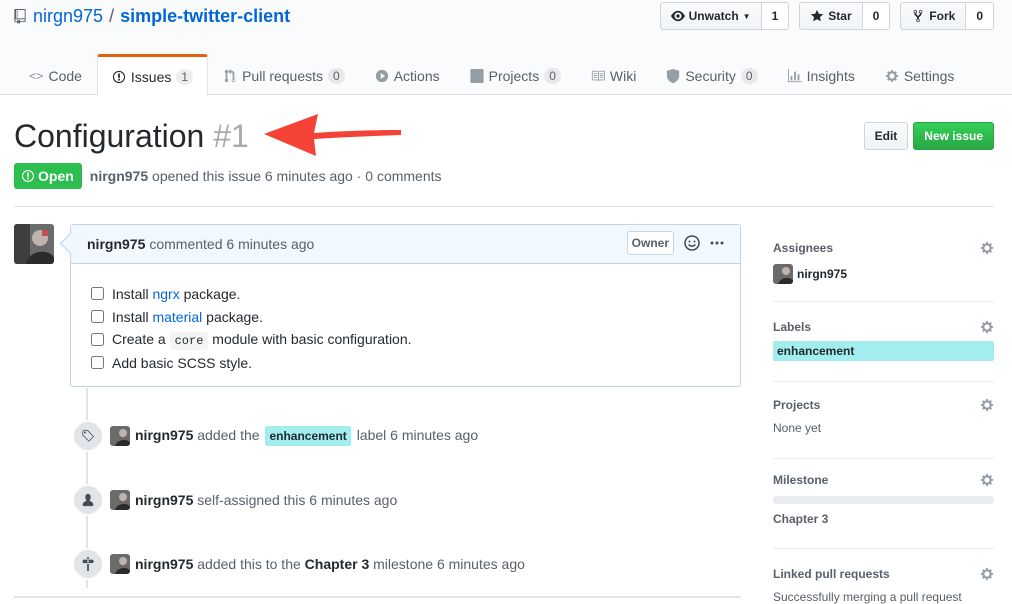 This screenshot has height=604, width=1012. What do you see at coordinates (88, 500) in the screenshot?
I see `person-icon` at bounding box center [88, 500].